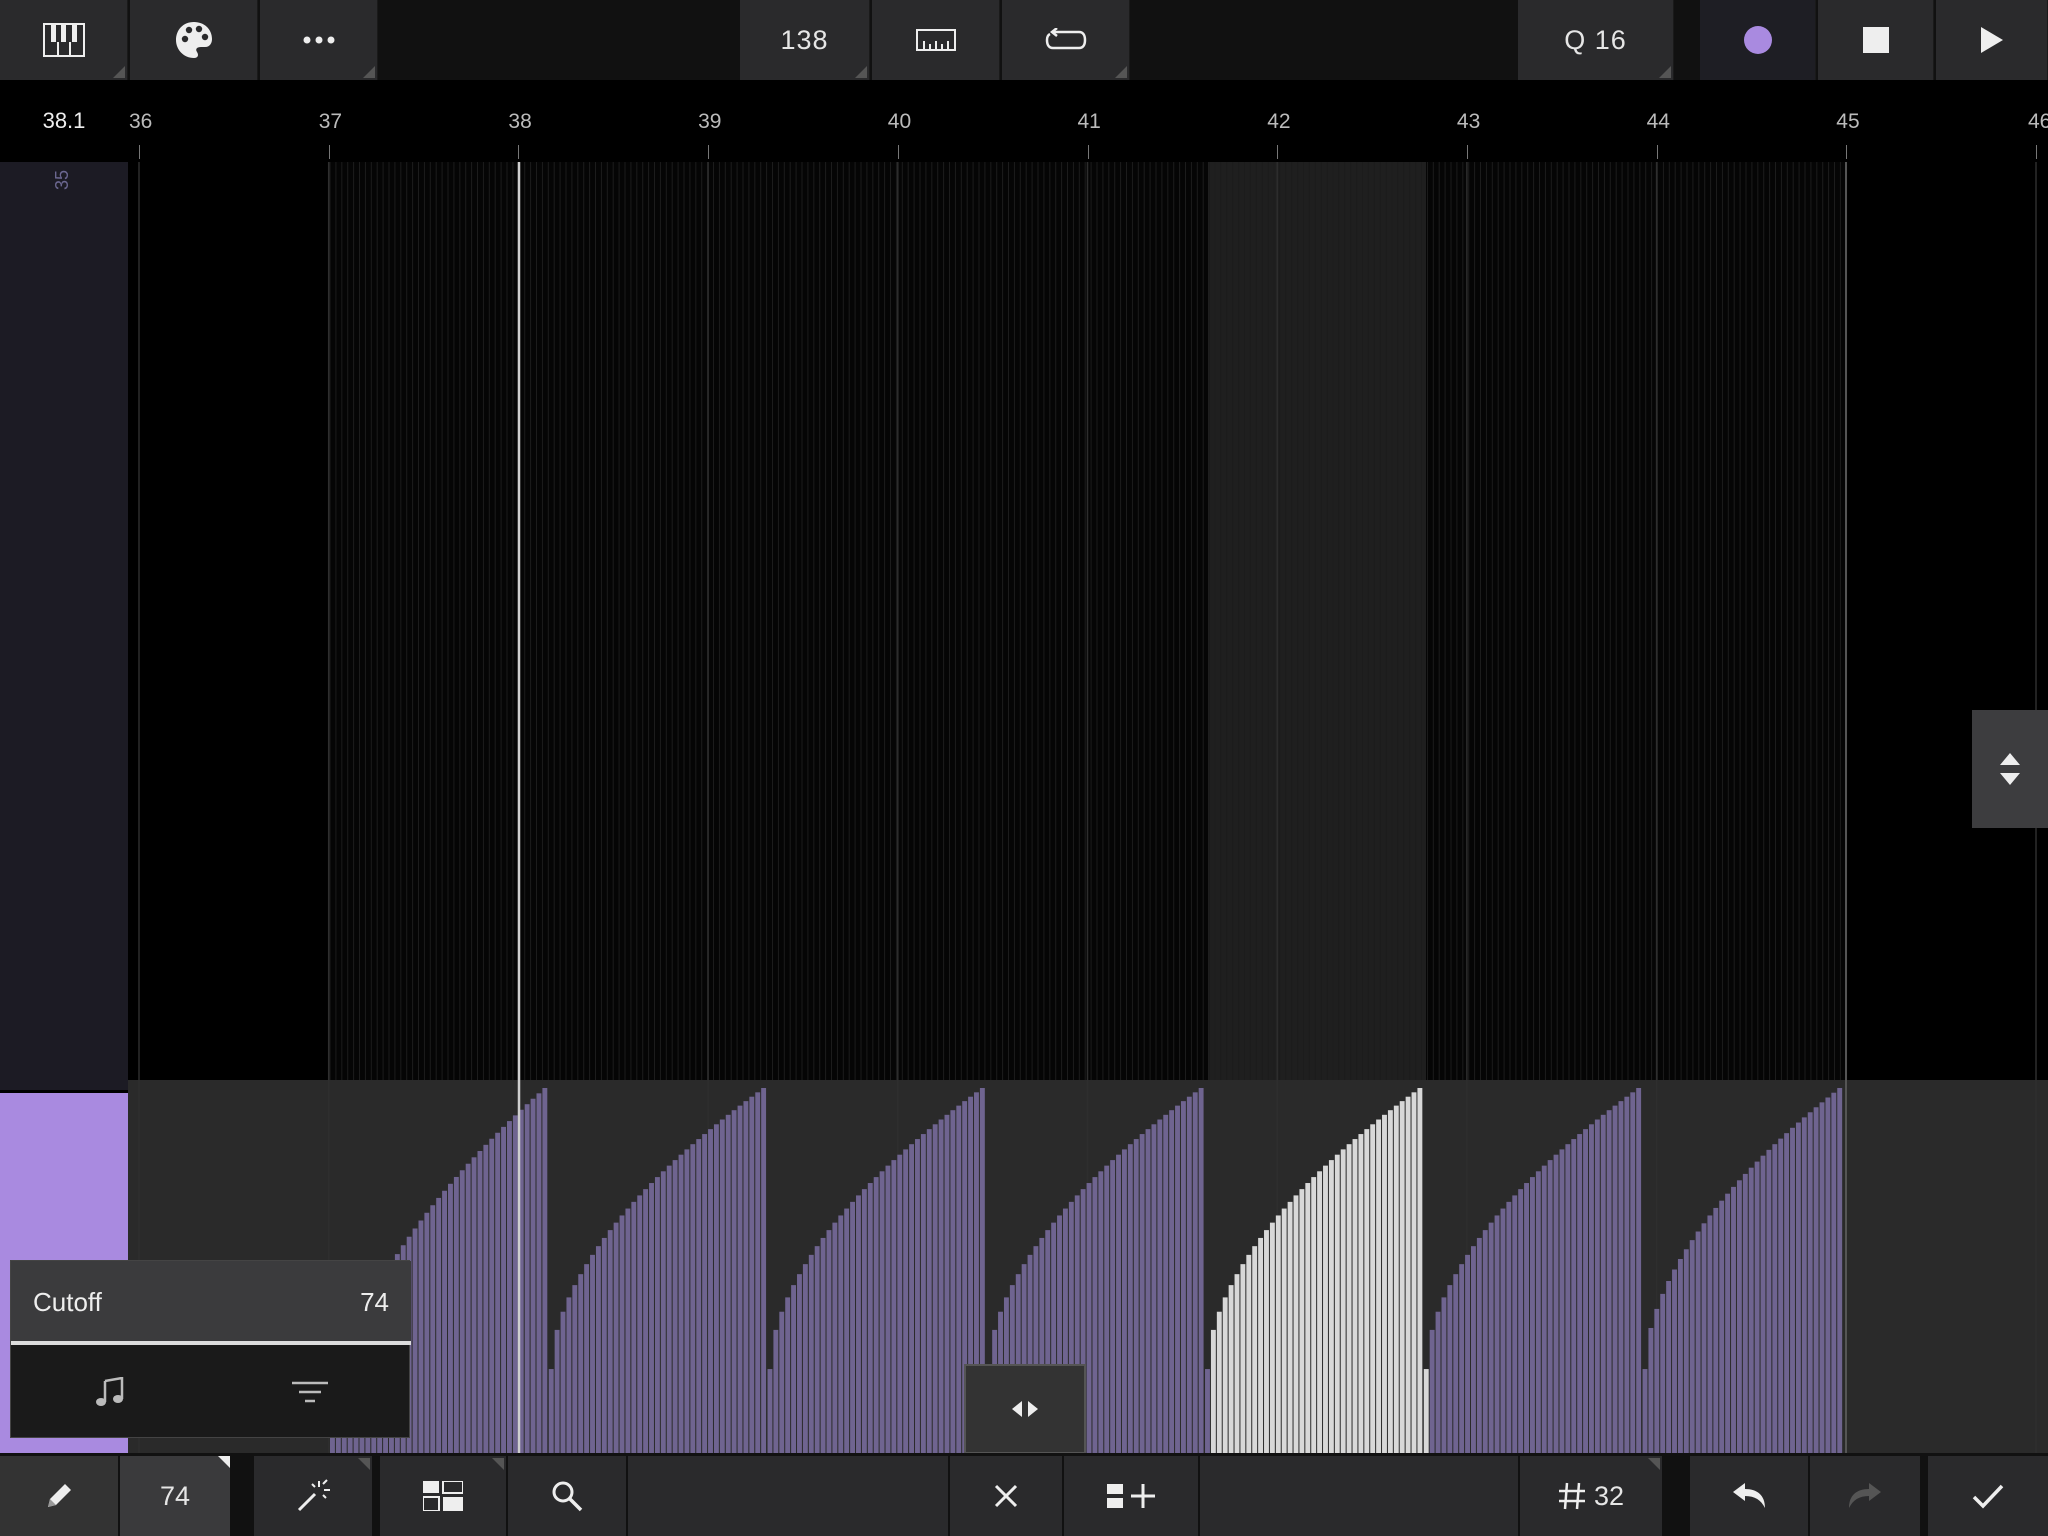 This screenshot has width=2048, height=1536. I want to click on parameter-header: Cutoff 74, so click(211, 1303).